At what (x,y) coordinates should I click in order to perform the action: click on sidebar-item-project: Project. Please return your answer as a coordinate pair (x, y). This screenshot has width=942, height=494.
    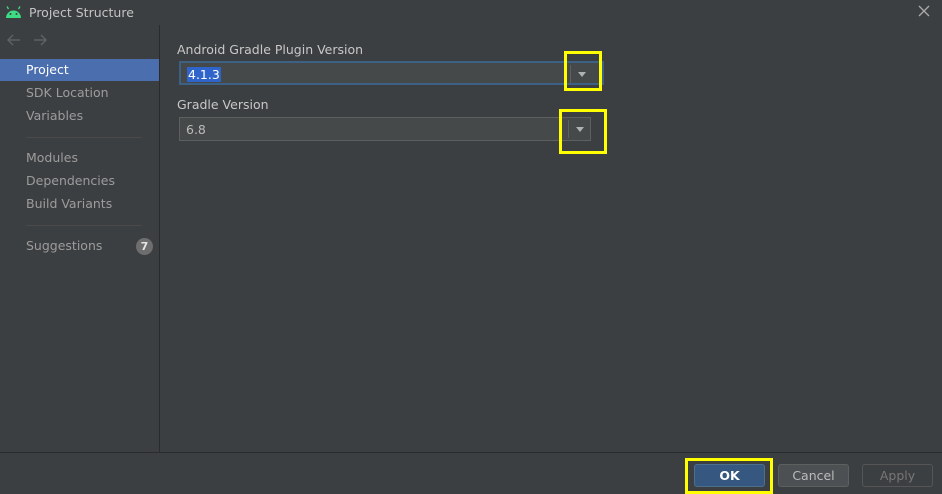
    Looking at the image, I should click on (79, 70).